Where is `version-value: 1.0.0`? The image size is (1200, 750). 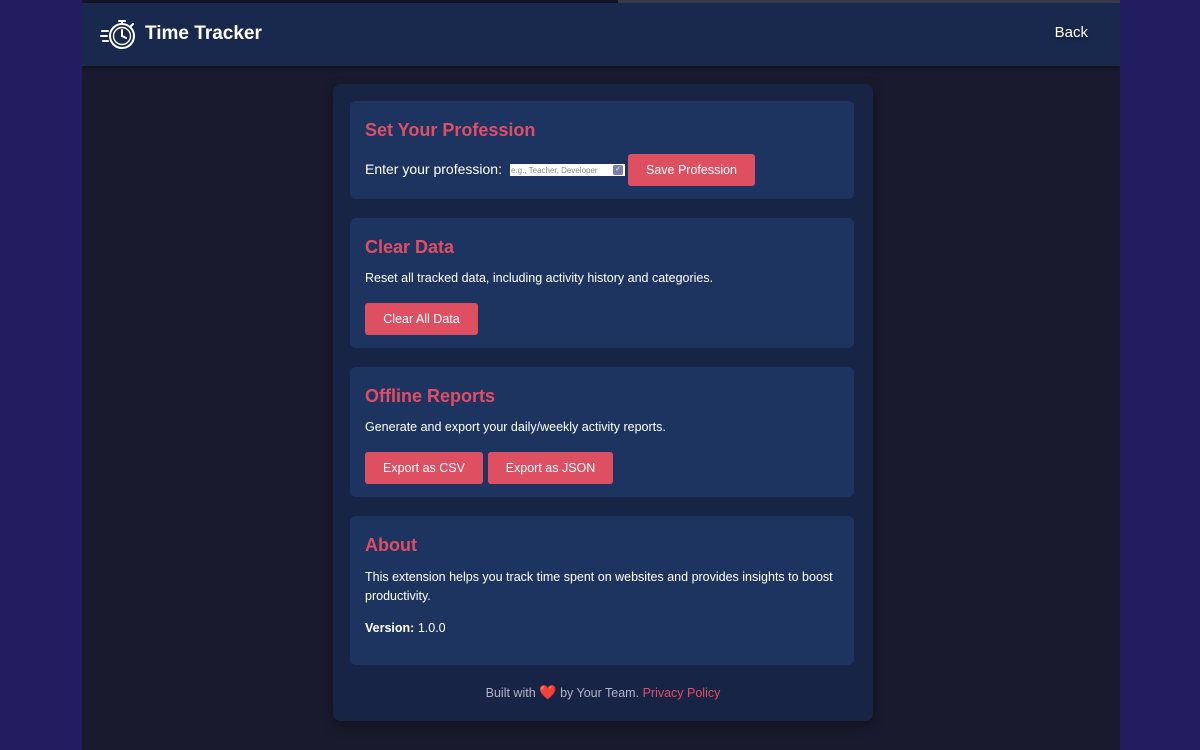 version-value: 1.0.0 is located at coordinates (431, 628).